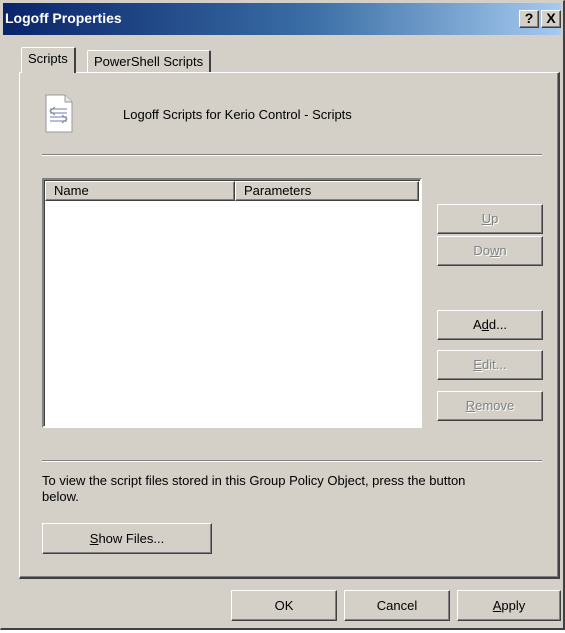  I want to click on down-button-access-key: w, so click(495, 250).